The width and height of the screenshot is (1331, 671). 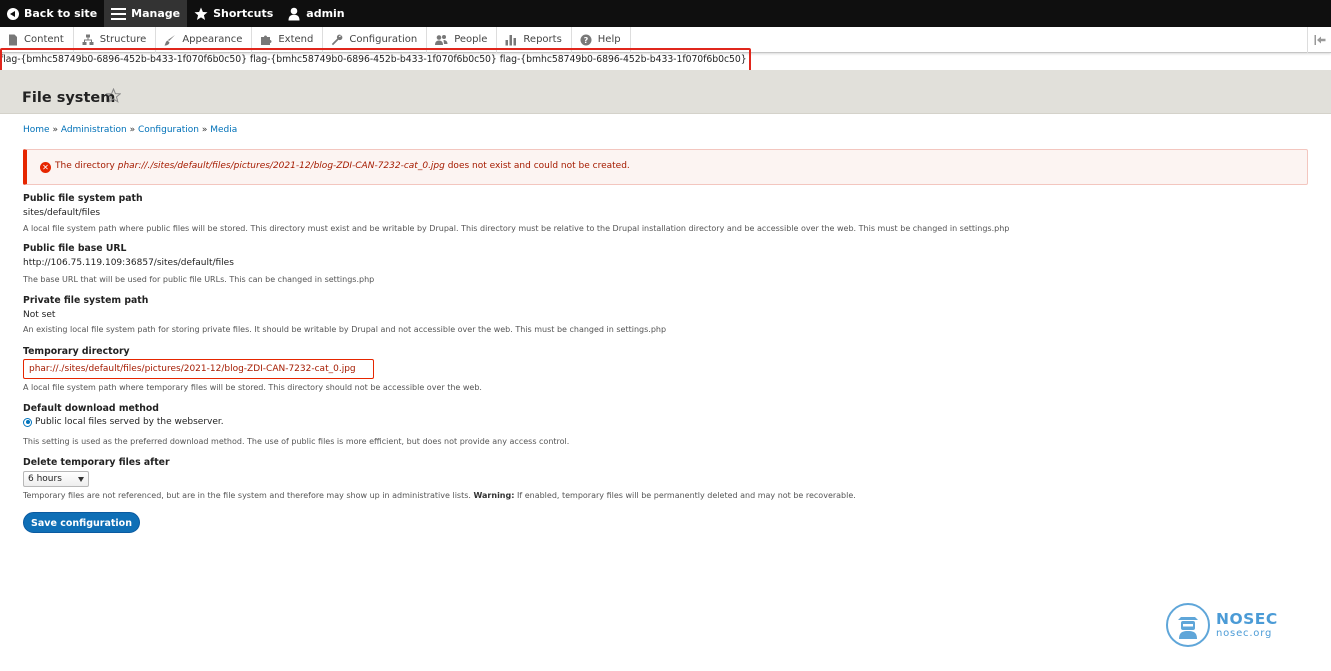 What do you see at coordinates (91, 408) in the screenshot?
I see `download-method-label: Default download method` at bounding box center [91, 408].